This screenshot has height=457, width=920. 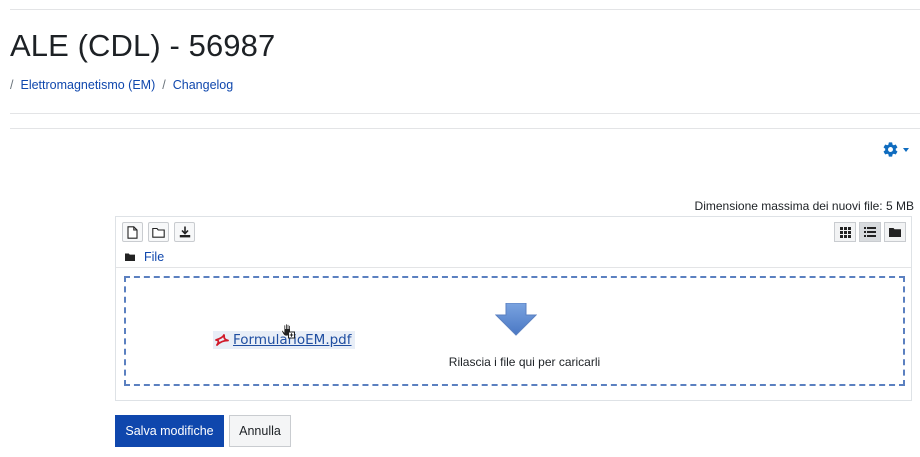 What do you see at coordinates (788, 206) in the screenshot?
I see `max-file-size-label: Dimensione massima dei nuovi file:` at bounding box center [788, 206].